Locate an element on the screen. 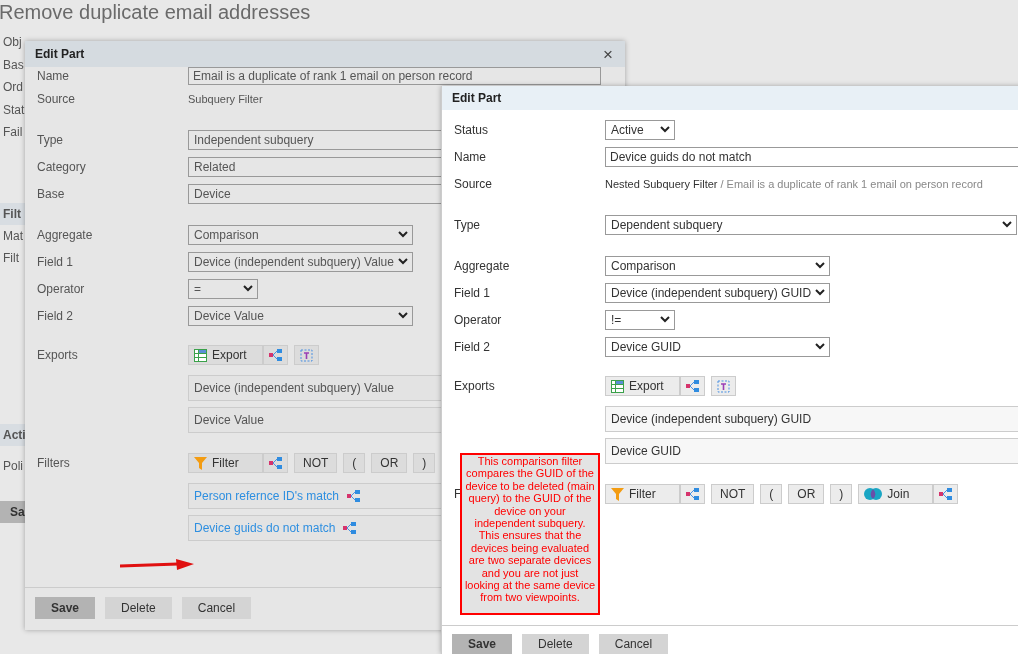  name-field: Email is a duplicate of rank 1 email on person record is located at coordinates (394, 76).